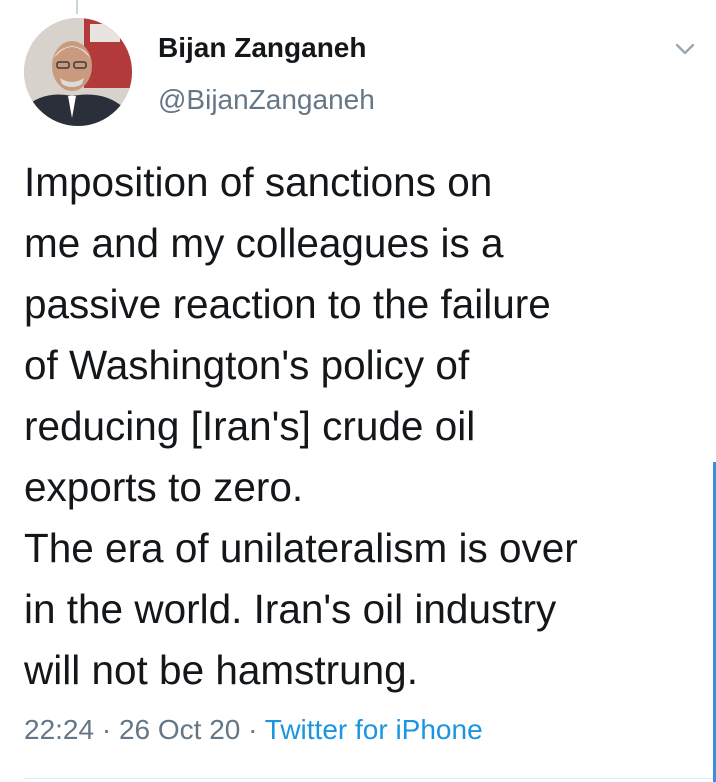  I want to click on thread-connector-line, so click(77, 7).